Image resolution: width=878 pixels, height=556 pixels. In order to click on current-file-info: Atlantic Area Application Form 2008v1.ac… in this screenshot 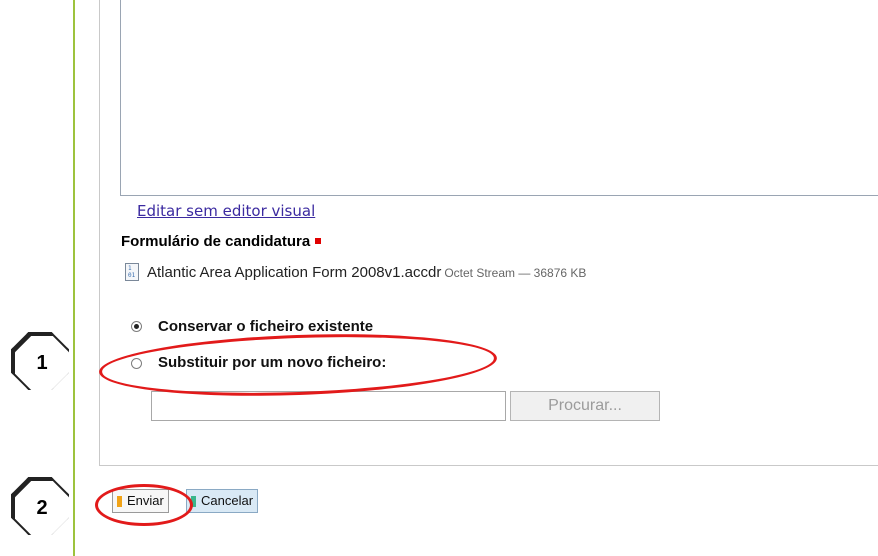, I will do `click(366, 272)`.